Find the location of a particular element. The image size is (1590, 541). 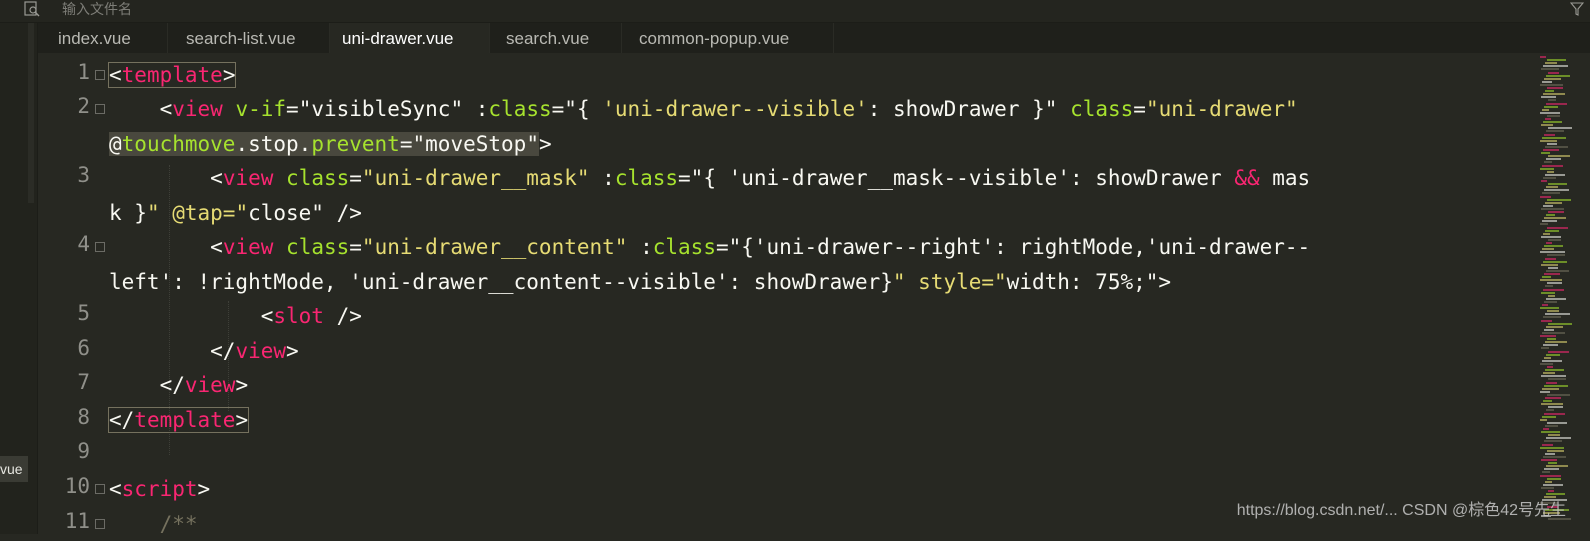

code-line: <template> is located at coordinates (172, 75).